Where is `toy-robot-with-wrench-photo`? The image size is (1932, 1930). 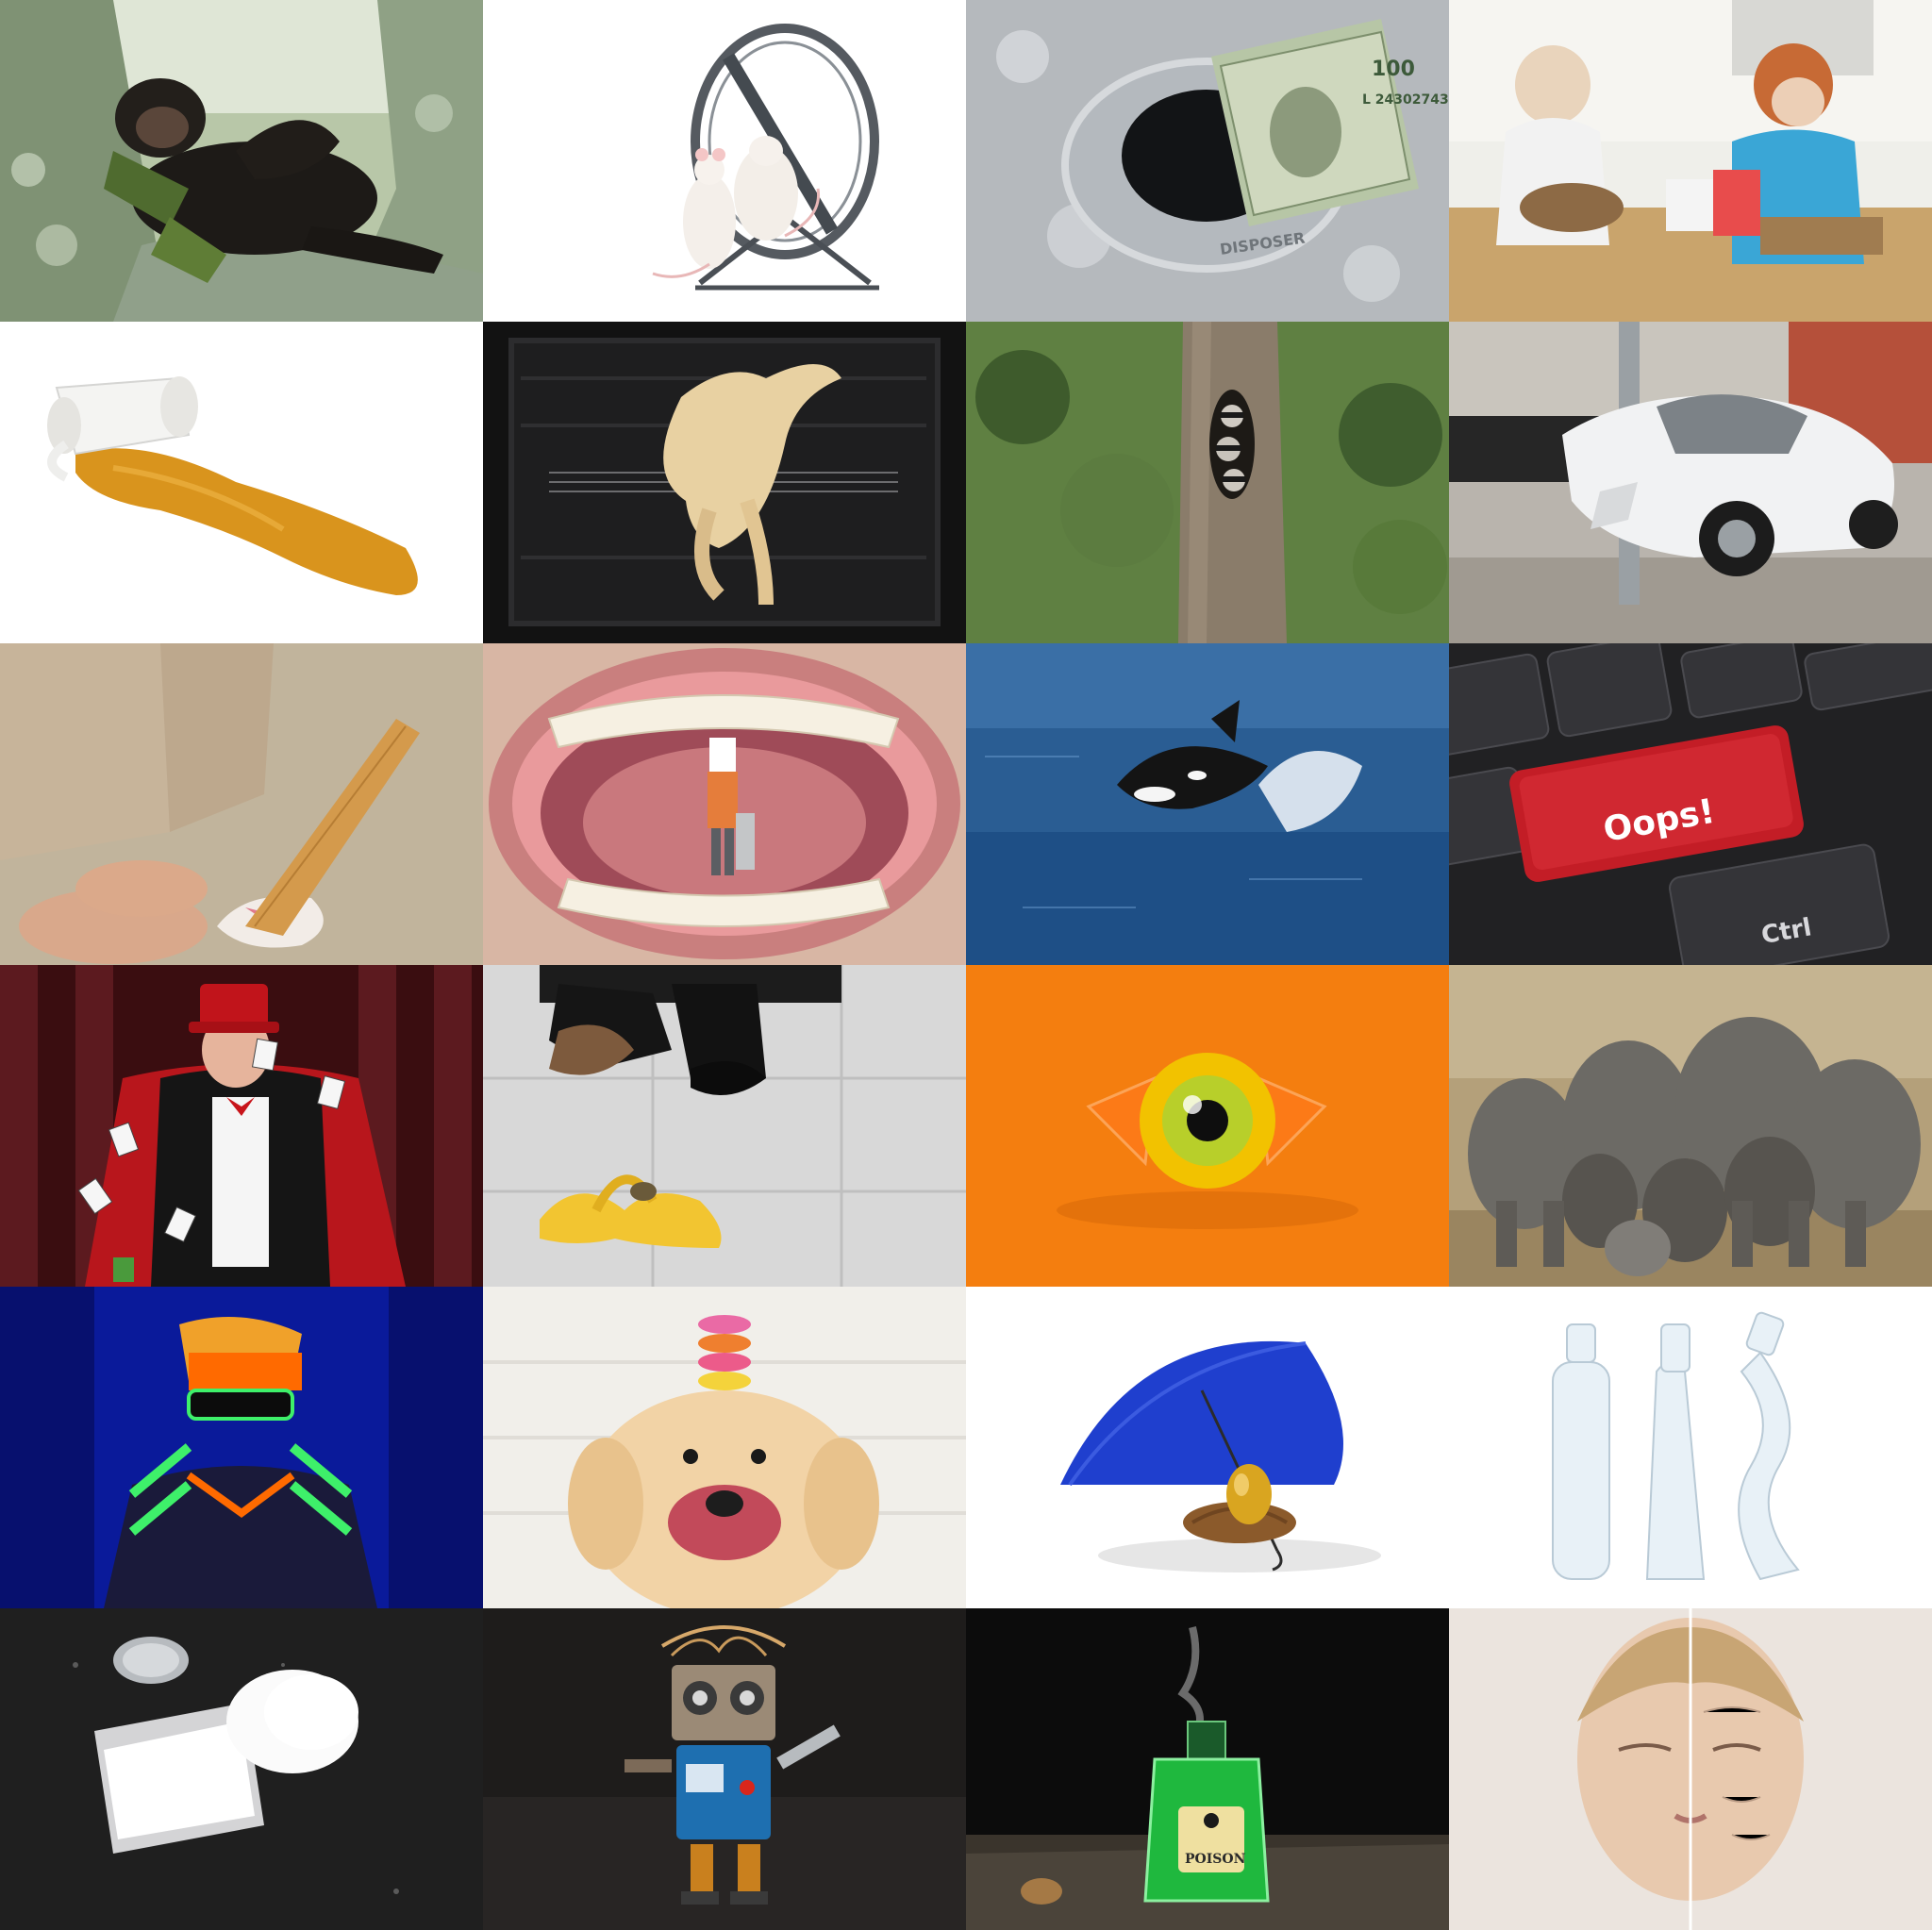
toy-robot-with-wrench-photo is located at coordinates (724, 1769).